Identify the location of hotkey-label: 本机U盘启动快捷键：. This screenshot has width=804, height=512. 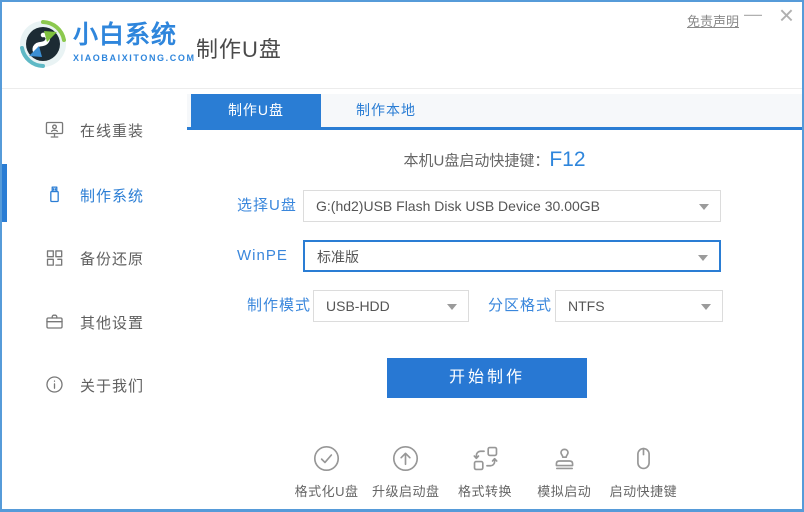
(476, 161).